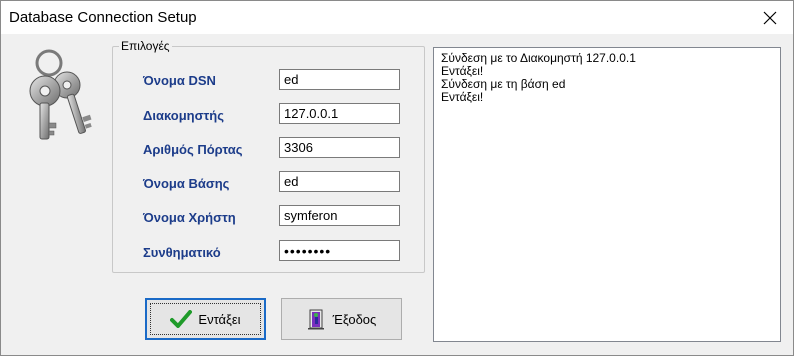 This screenshot has width=794, height=356. I want to click on exit-door-icon, so click(315, 319).